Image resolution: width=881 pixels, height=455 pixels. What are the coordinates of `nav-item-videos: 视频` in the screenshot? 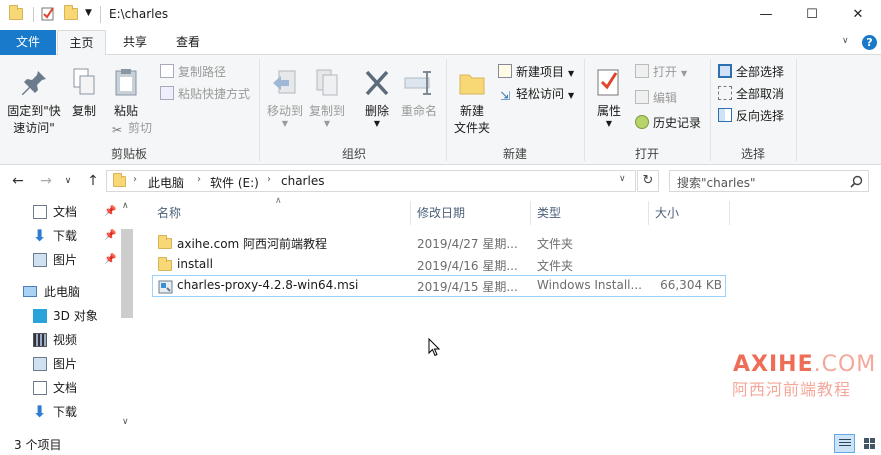 It's located at (59, 340).